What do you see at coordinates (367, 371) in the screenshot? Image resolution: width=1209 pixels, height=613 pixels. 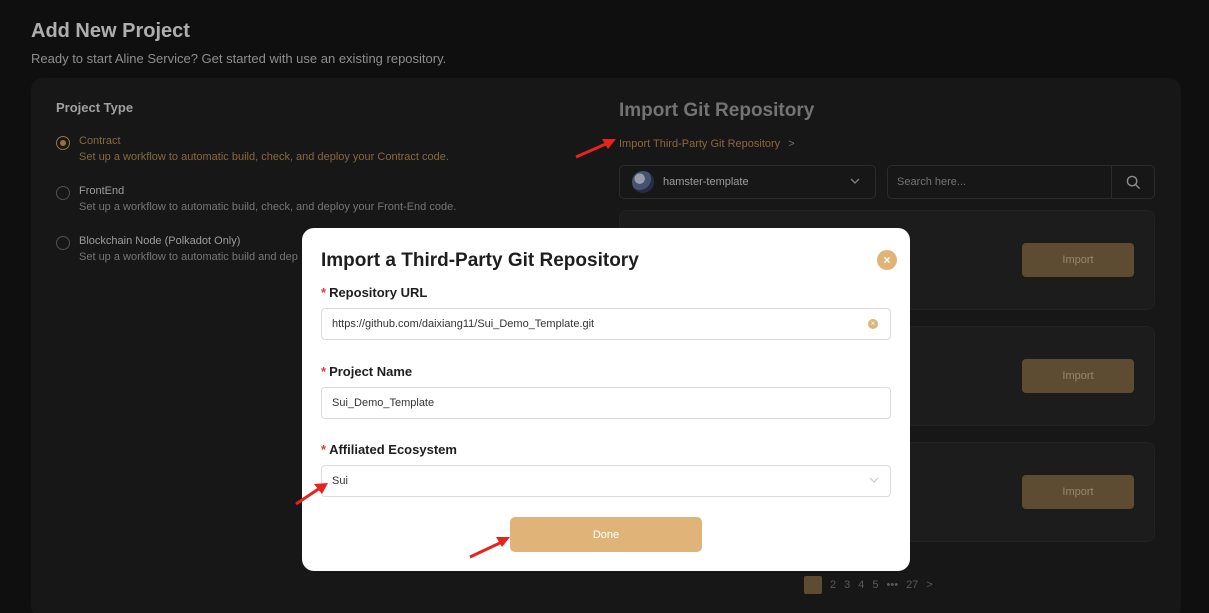 I see `project-name-label: * Project Name` at bounding box center [367, 371].